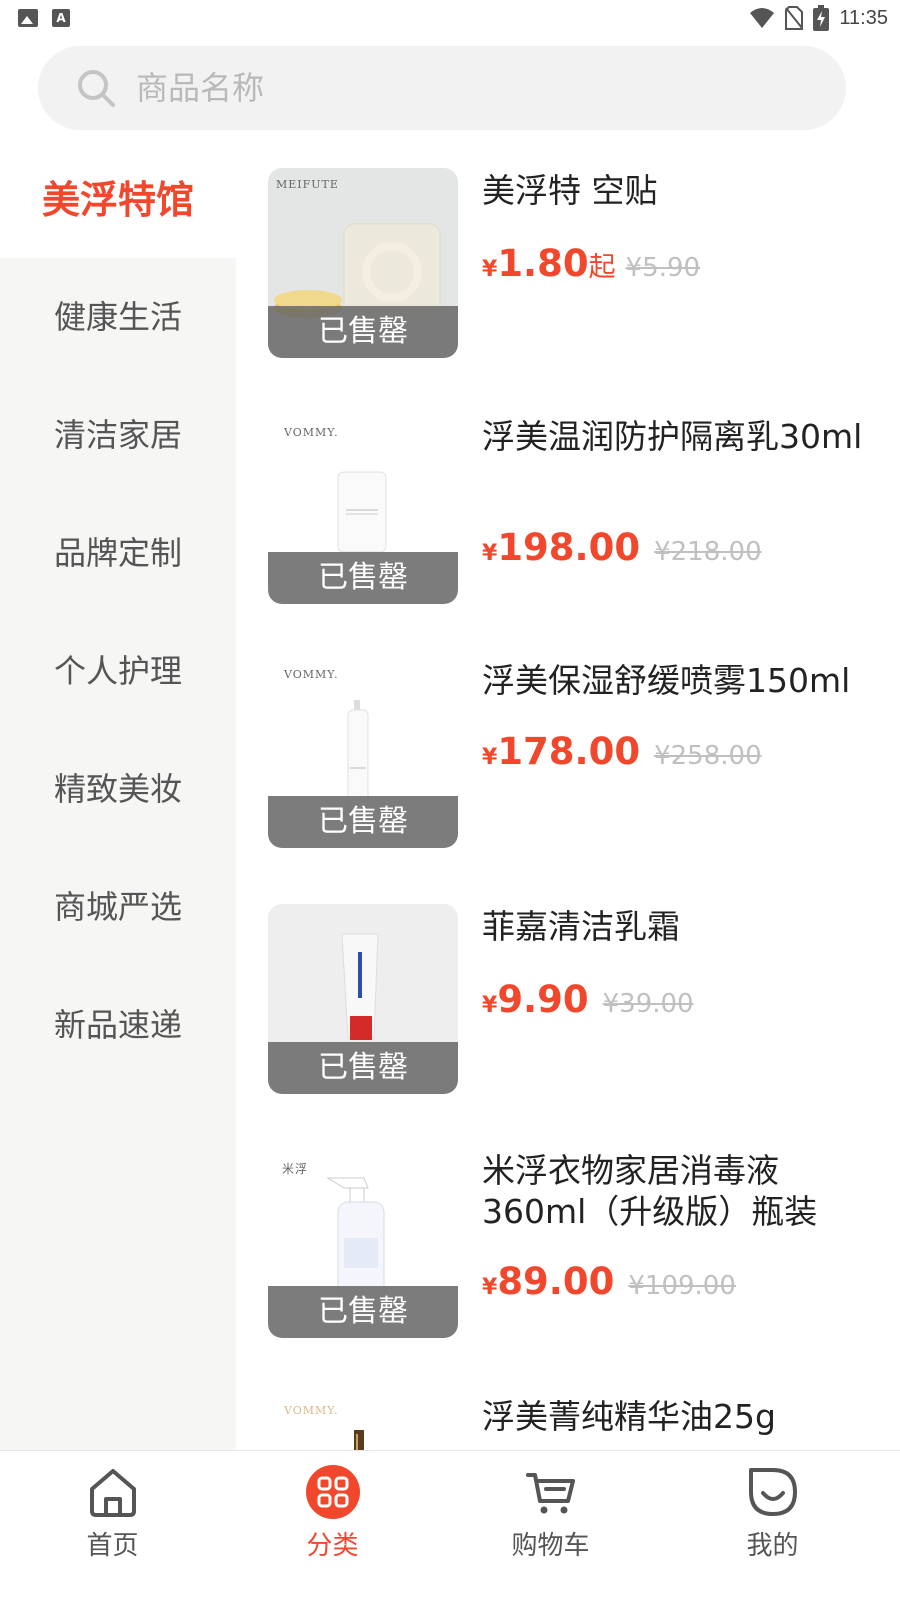 This screenshot has width=900, height=1600. I want to click on product-card: MEIFUTE 已售罄 美浮特 空贴 ¥ 1.80 起 ¥5.90, so click(568, 263).